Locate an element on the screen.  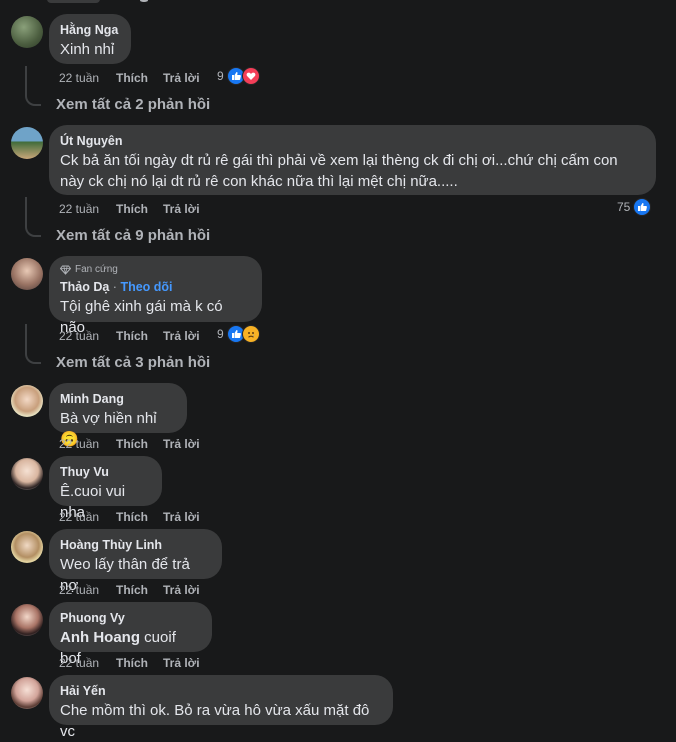
comment-author: Hoàng Thùy Linh is located at coordinates (135, 545).